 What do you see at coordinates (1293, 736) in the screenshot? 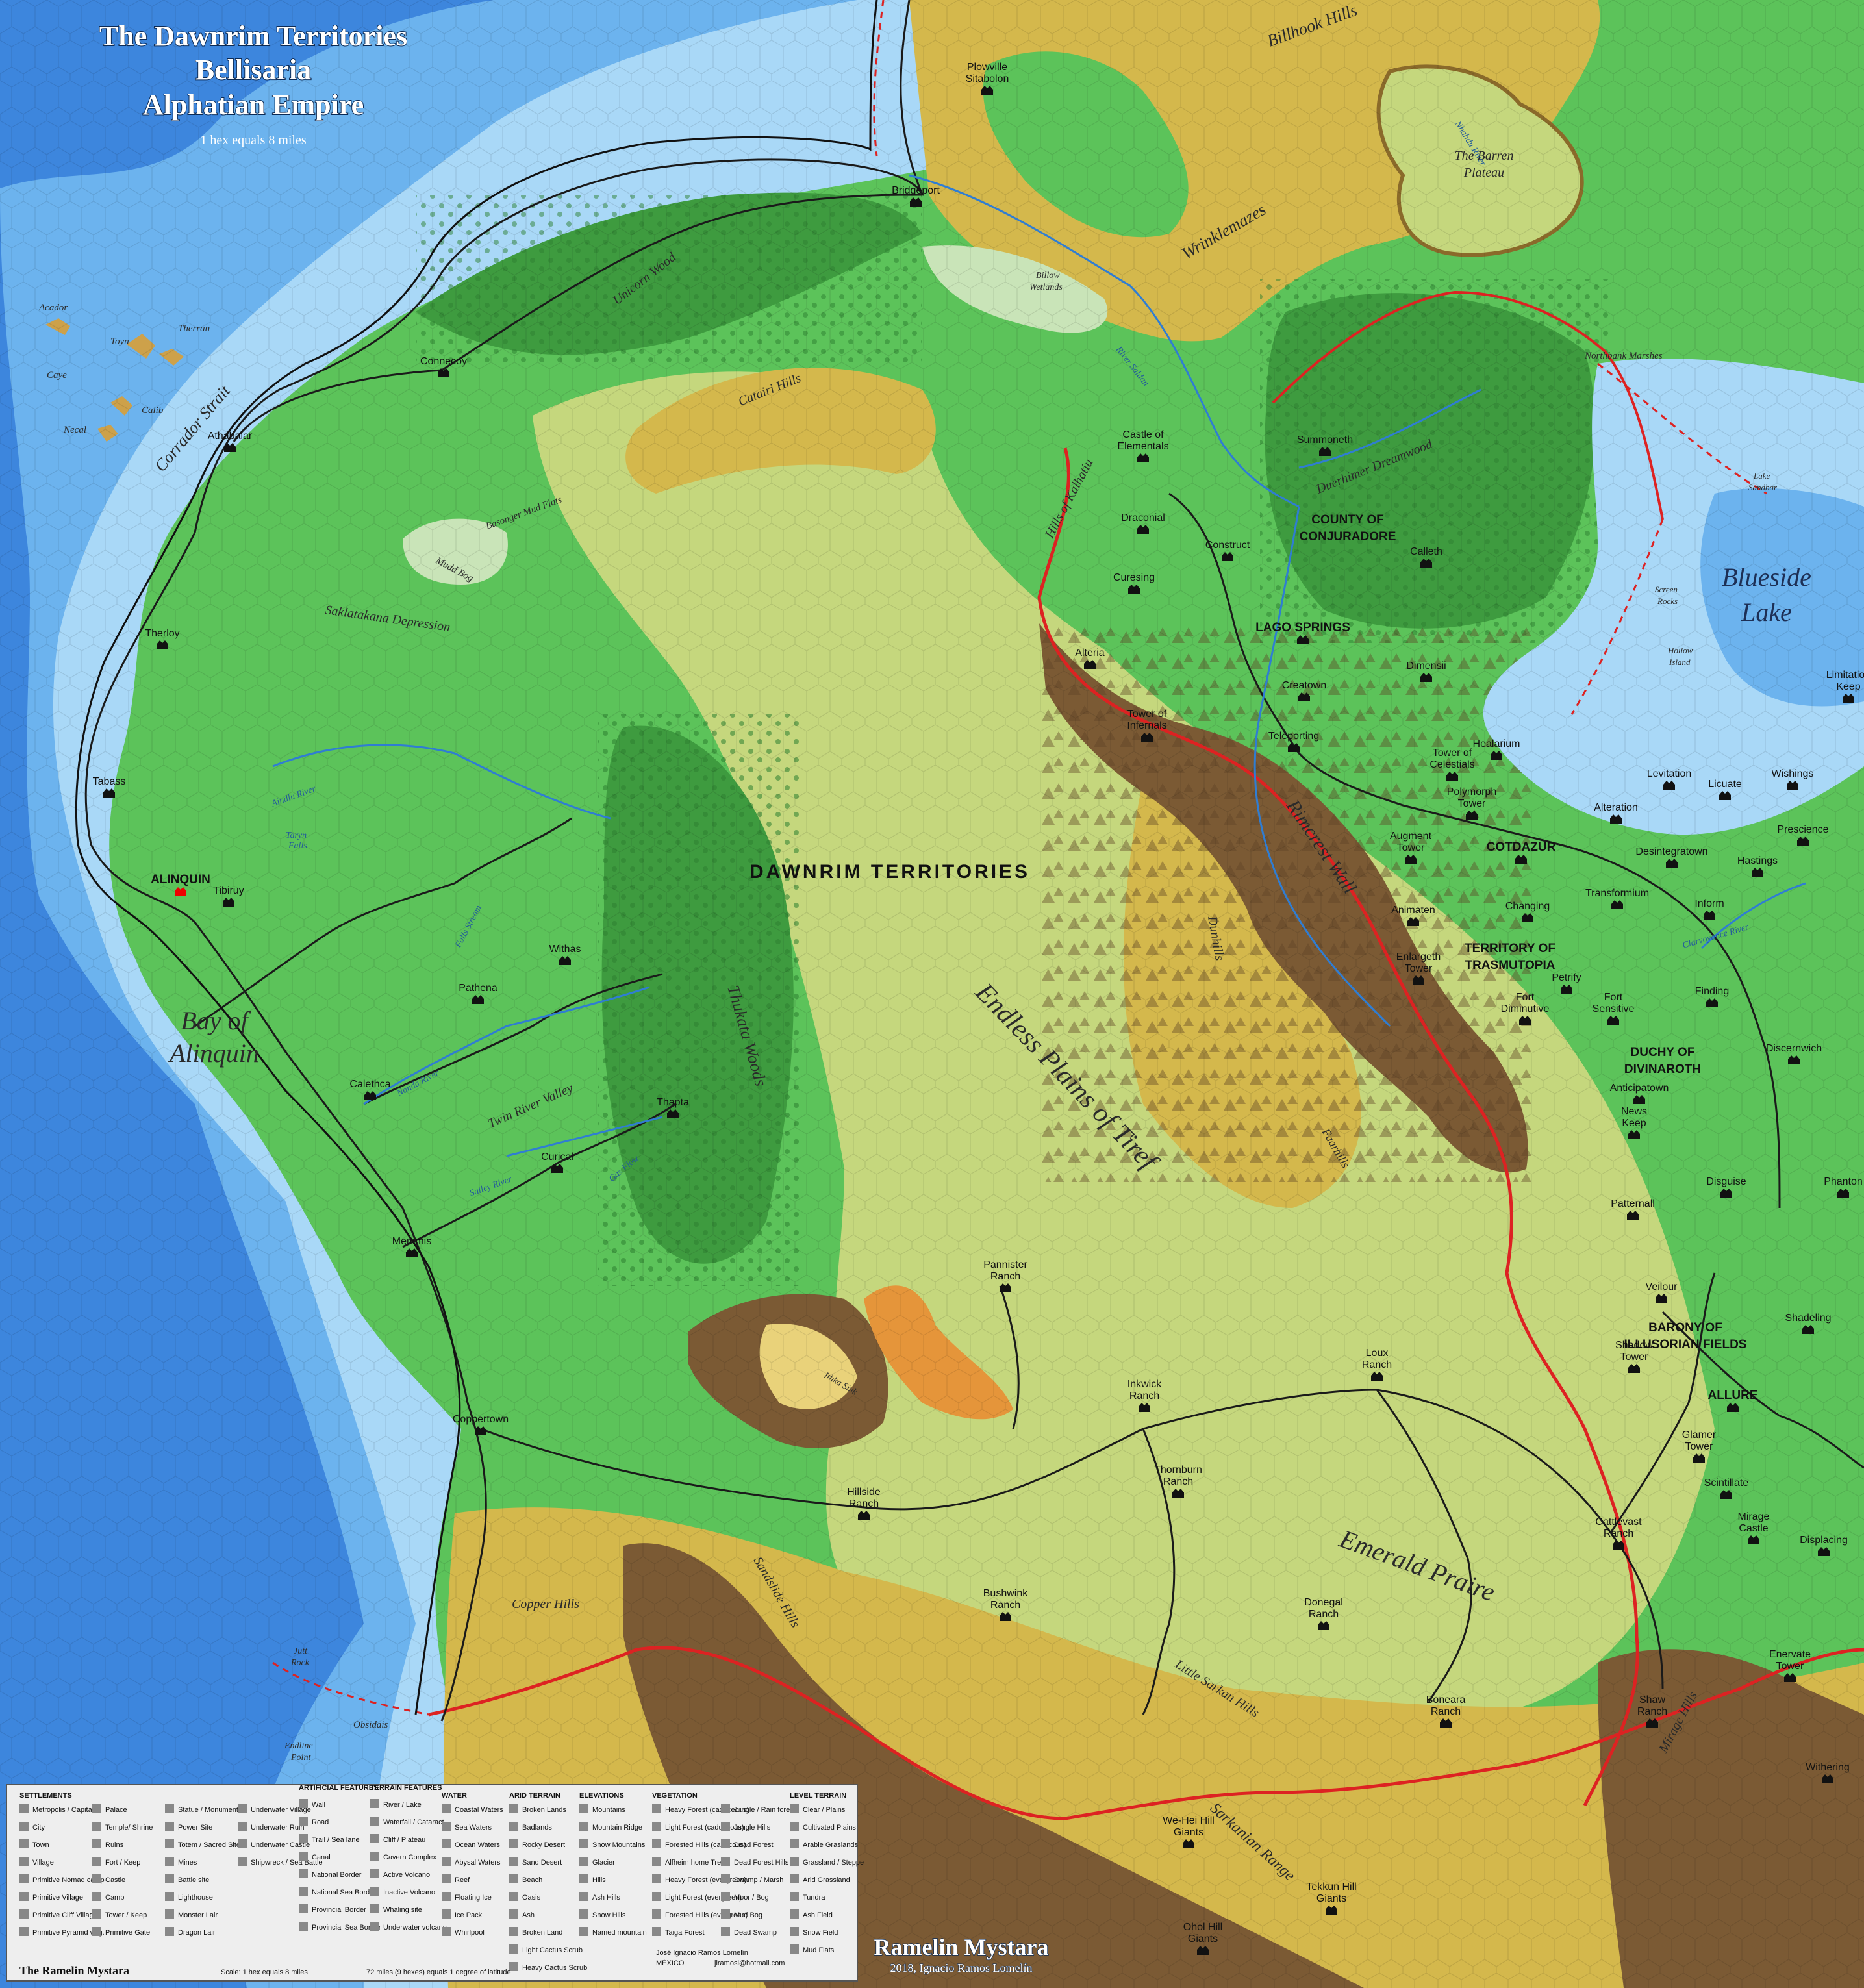
I see `settlement-label: Teleporting` at bounding box center [1293, 736].